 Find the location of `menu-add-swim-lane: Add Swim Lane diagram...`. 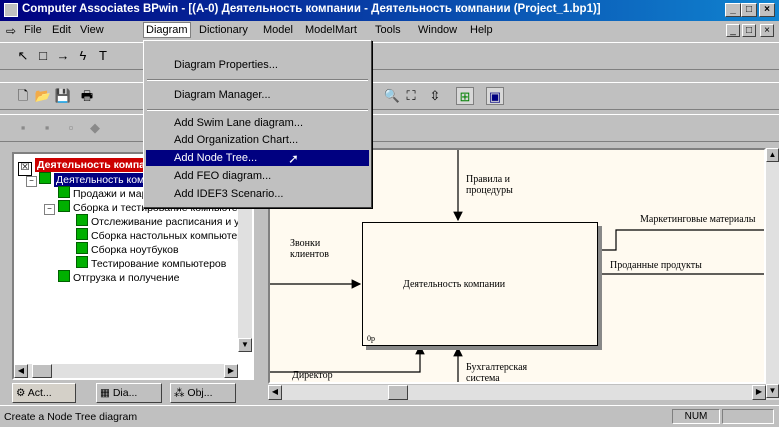

menu-add-swim-lane: Add Swim Lane diagram... is located at coordinates (257, 123).